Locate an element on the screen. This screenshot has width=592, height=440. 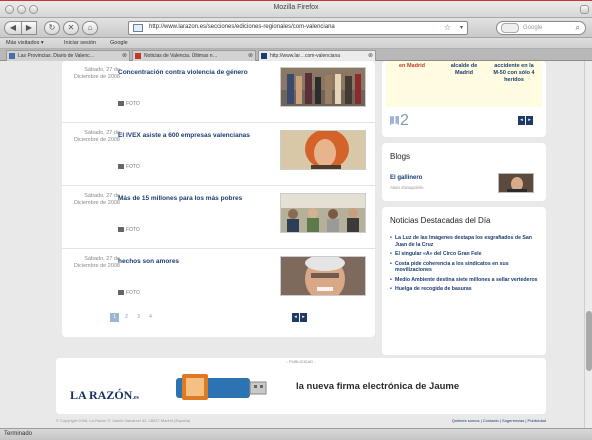
blog-link: El gallinero is located at coordinates (406, 178).